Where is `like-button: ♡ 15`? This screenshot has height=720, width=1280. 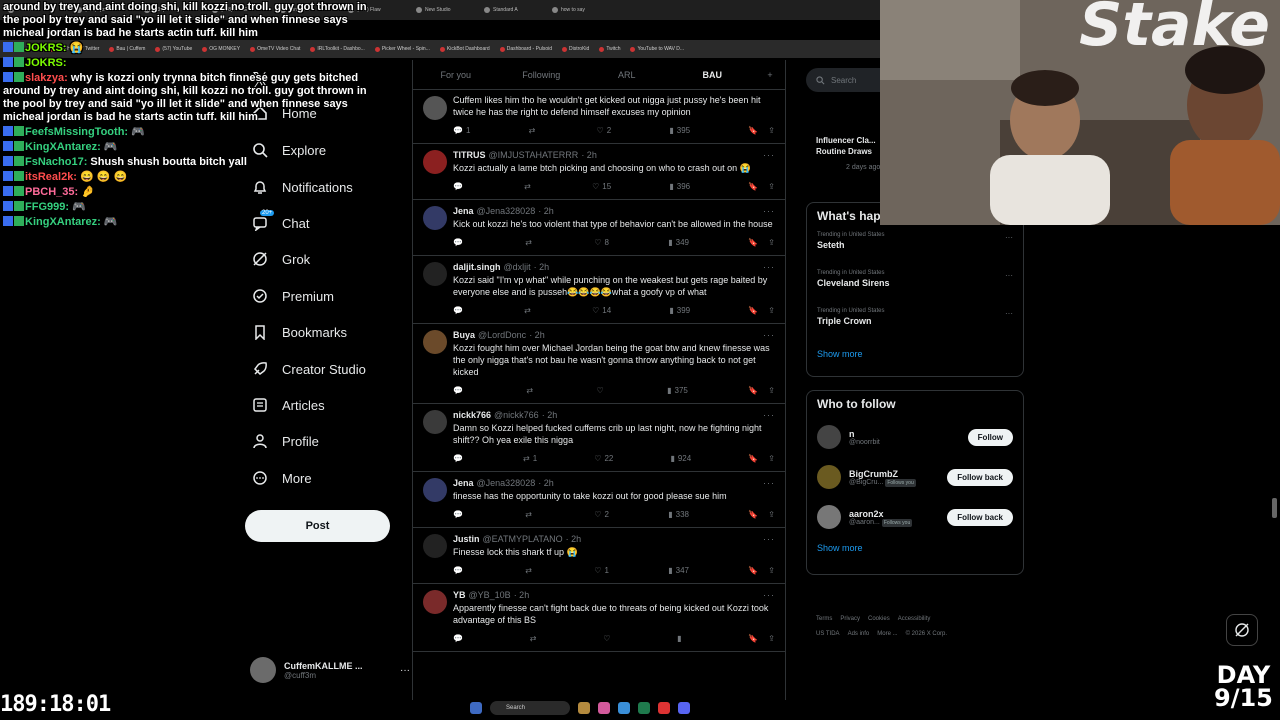 like-button: ♡ 15 is located at coordinates (601, 186).